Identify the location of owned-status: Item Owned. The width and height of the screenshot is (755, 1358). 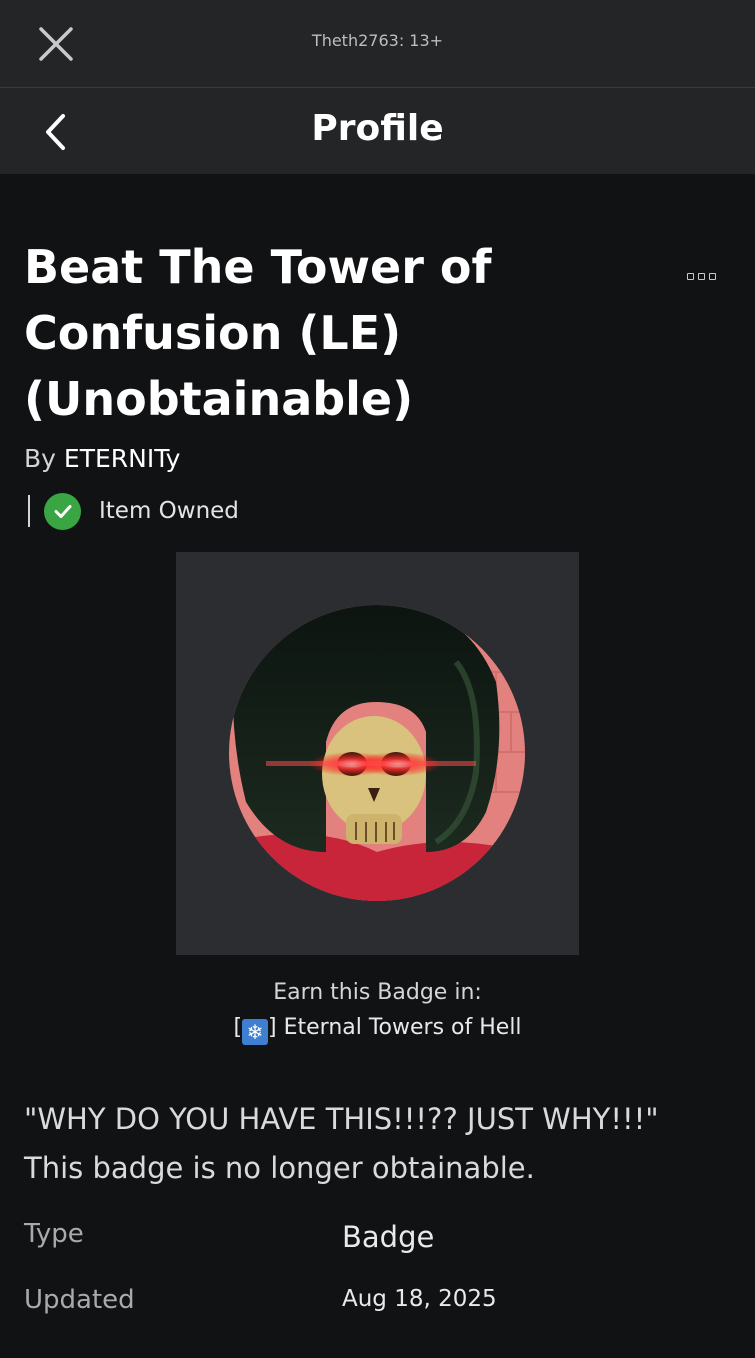
(133, 511).